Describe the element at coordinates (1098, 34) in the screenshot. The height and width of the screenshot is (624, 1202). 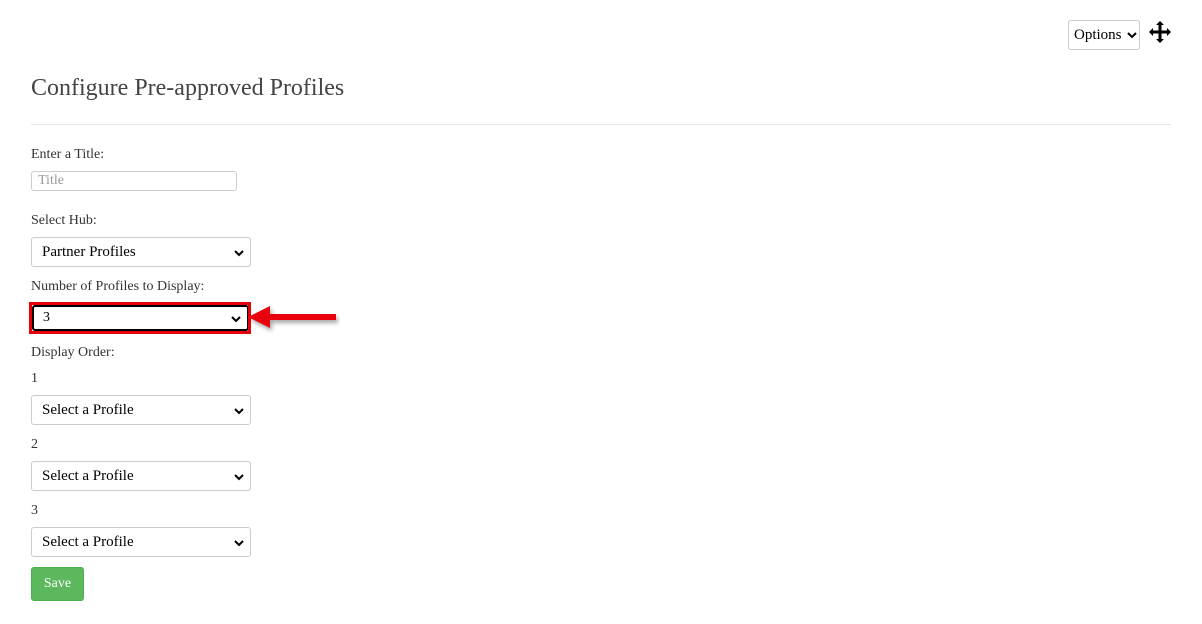
I see `options-label: Options` at that location.